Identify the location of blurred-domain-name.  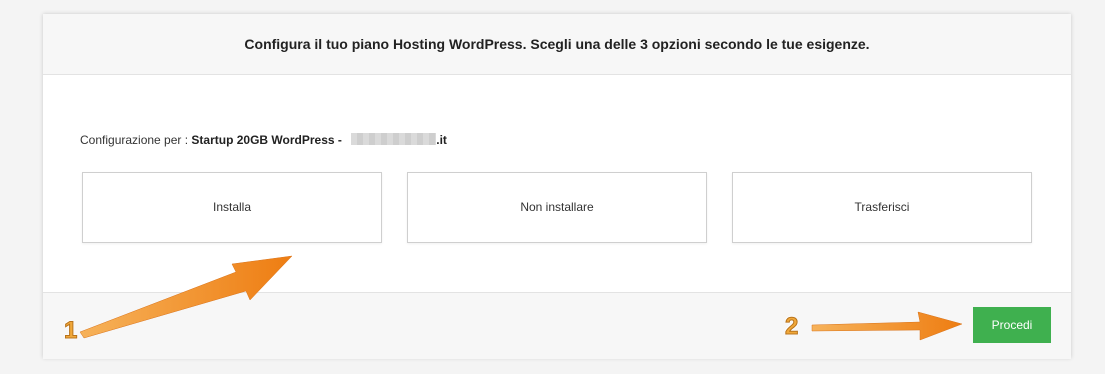
(394, 139).